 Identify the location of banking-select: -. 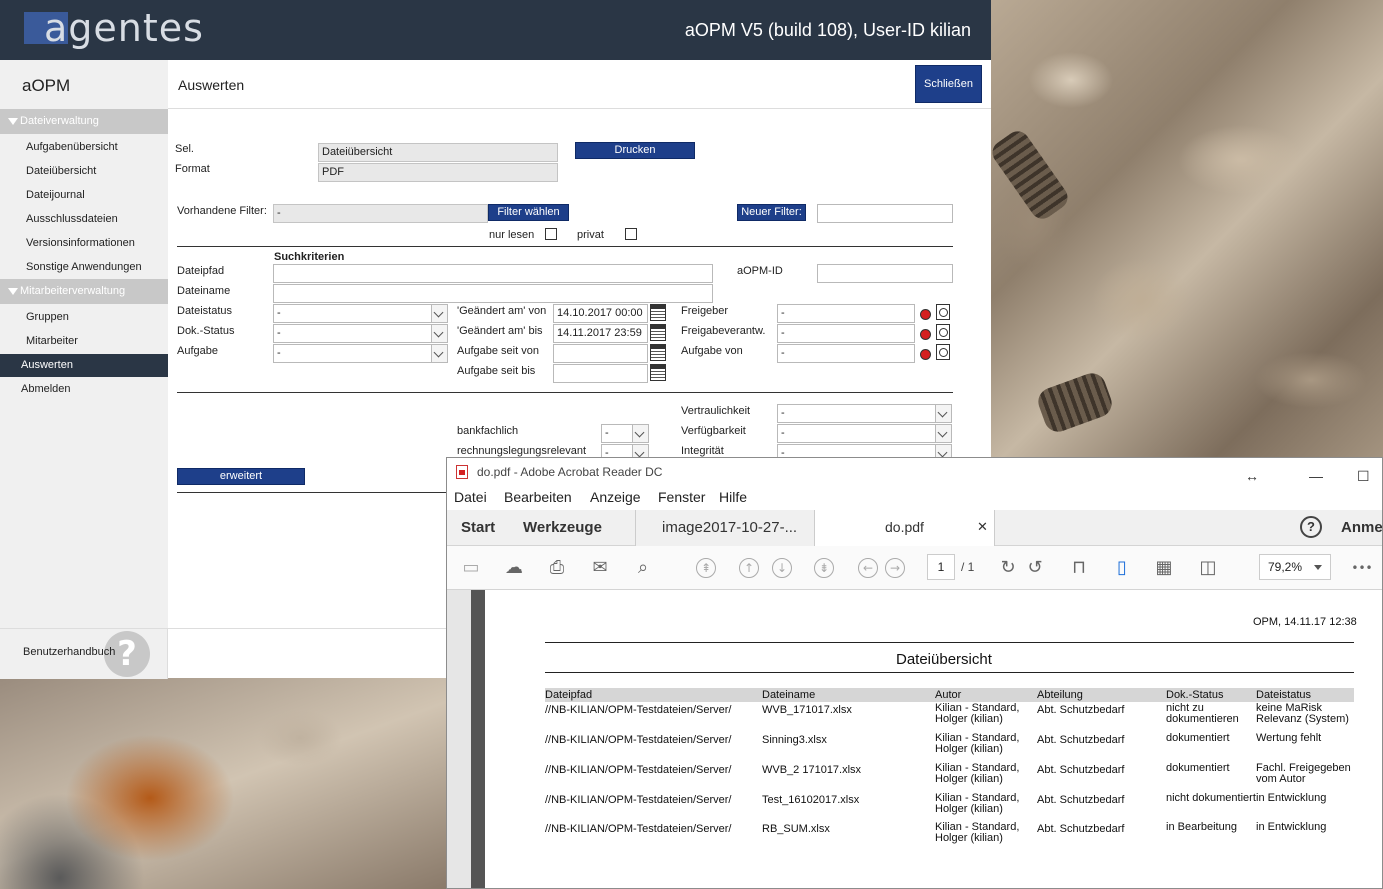
(625, 433).